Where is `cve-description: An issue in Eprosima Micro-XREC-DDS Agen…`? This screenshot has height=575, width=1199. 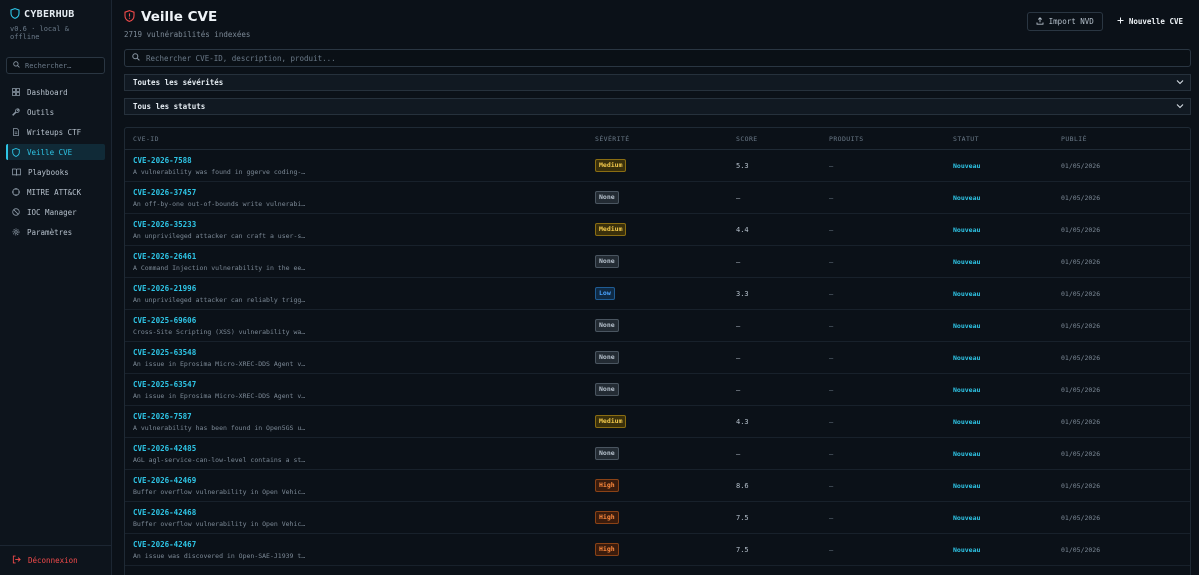
cve-description: An issue in Eprosima Micro-XREC-DDS Agen… is located at coordinates (219, 363).